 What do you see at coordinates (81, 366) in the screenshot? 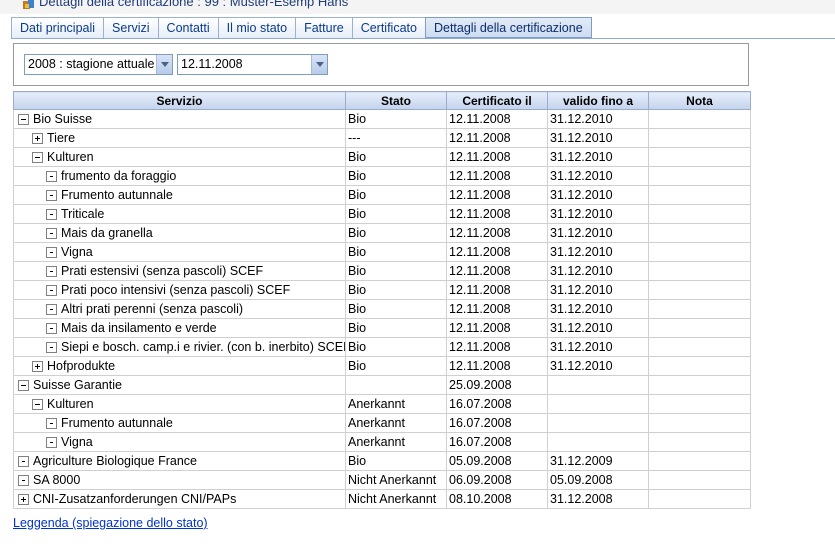
I see `service-name: Hofprodukte` at bounding box center [81, 366].